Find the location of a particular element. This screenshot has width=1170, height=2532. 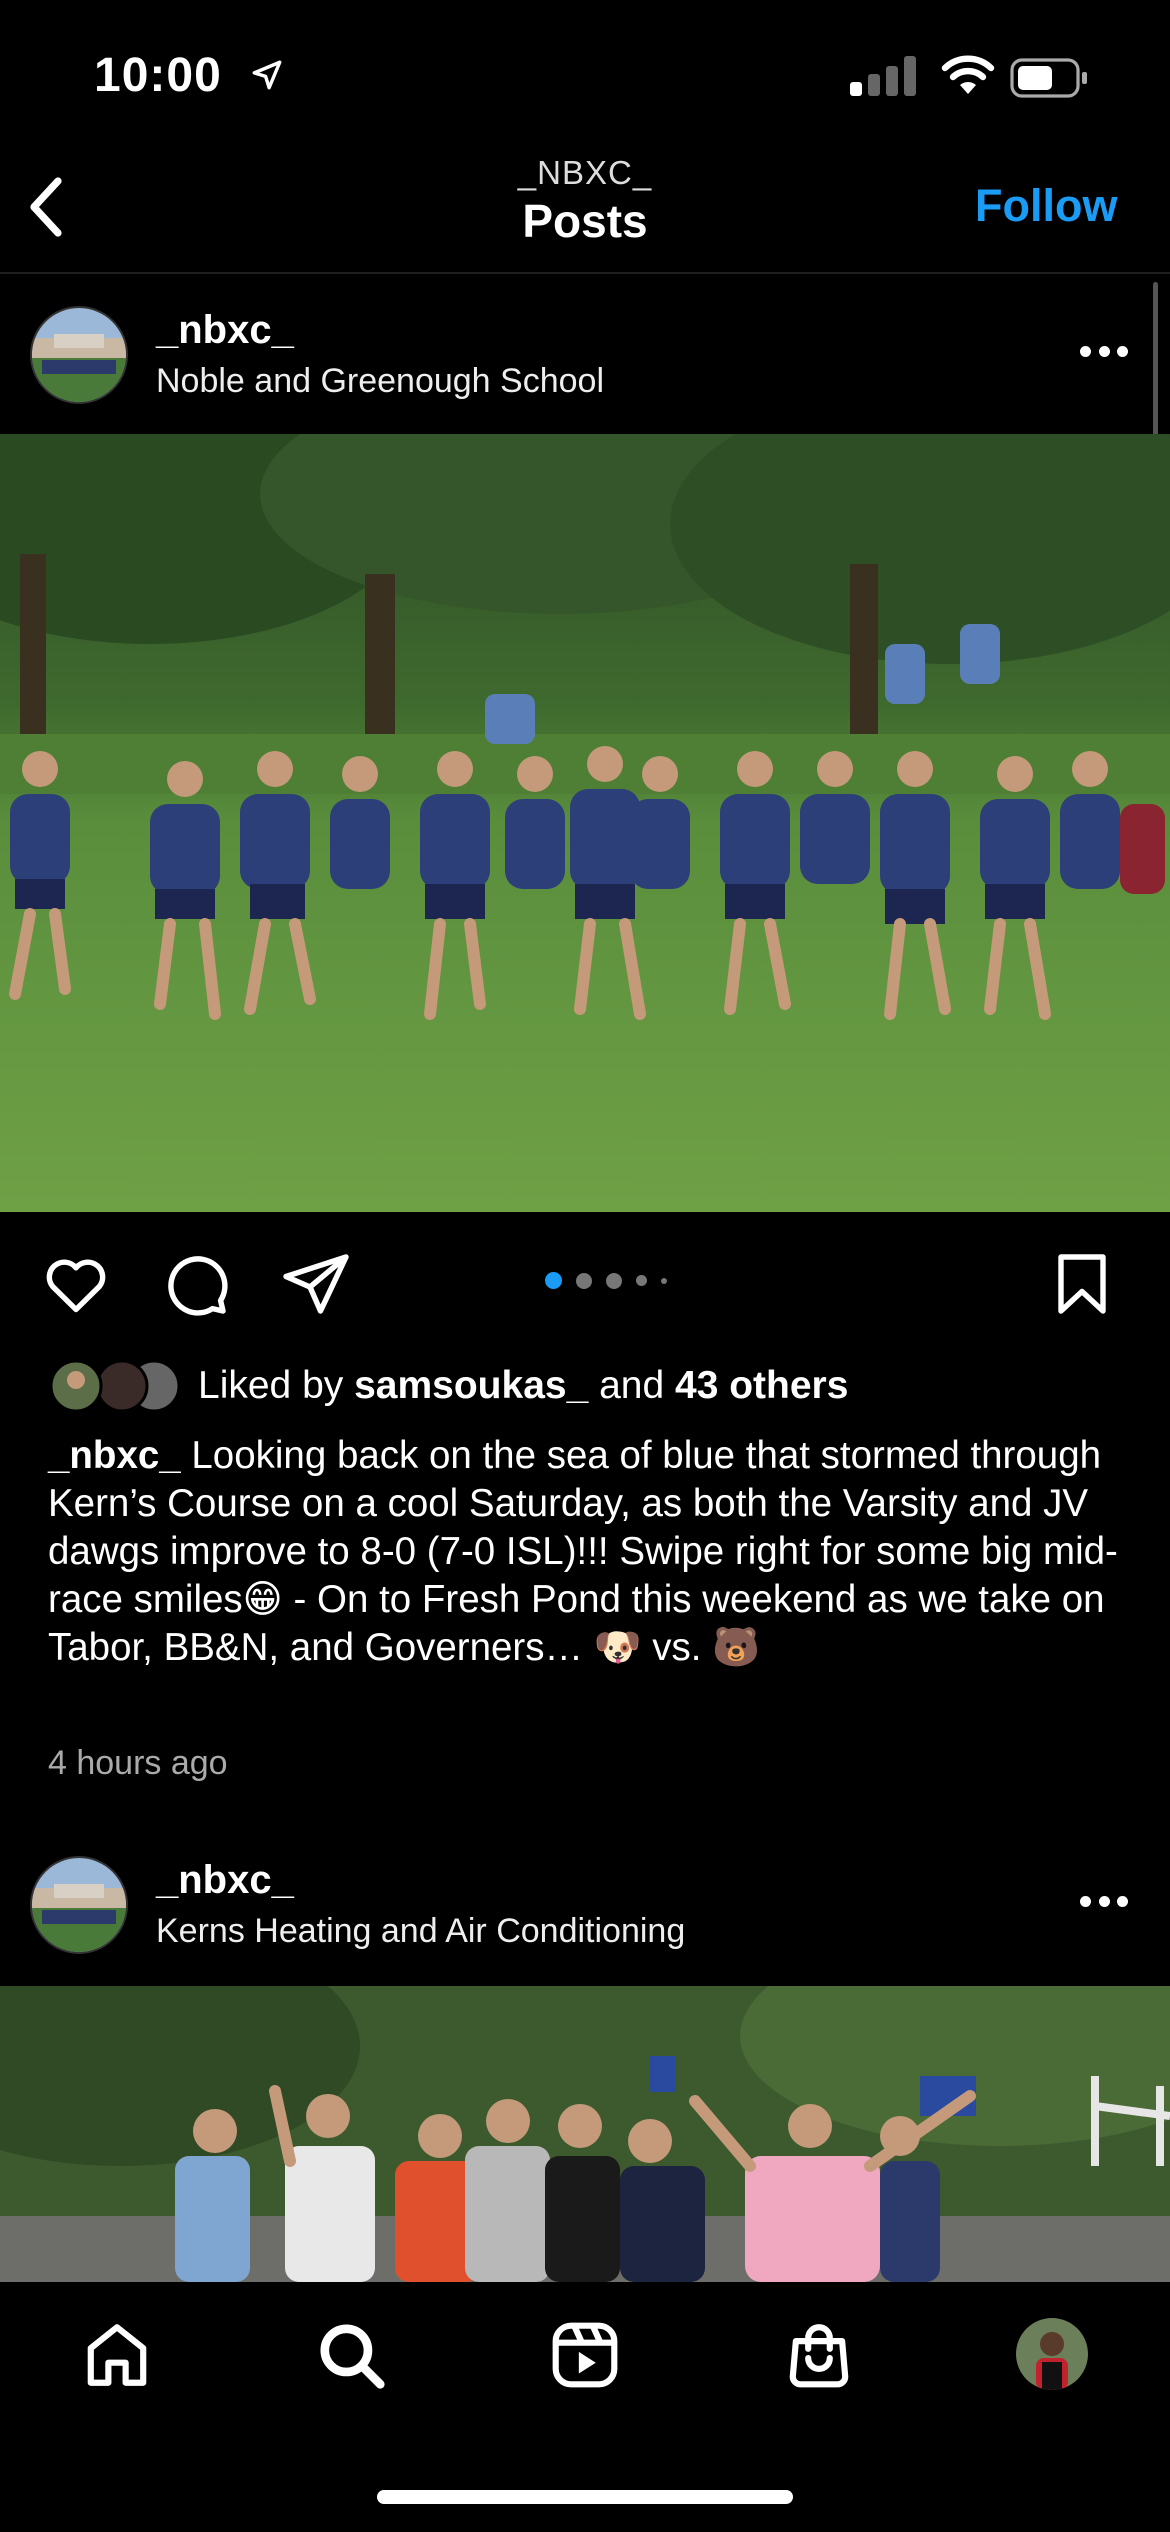

follow-button: Follow is located at coordinates (1046, 206).